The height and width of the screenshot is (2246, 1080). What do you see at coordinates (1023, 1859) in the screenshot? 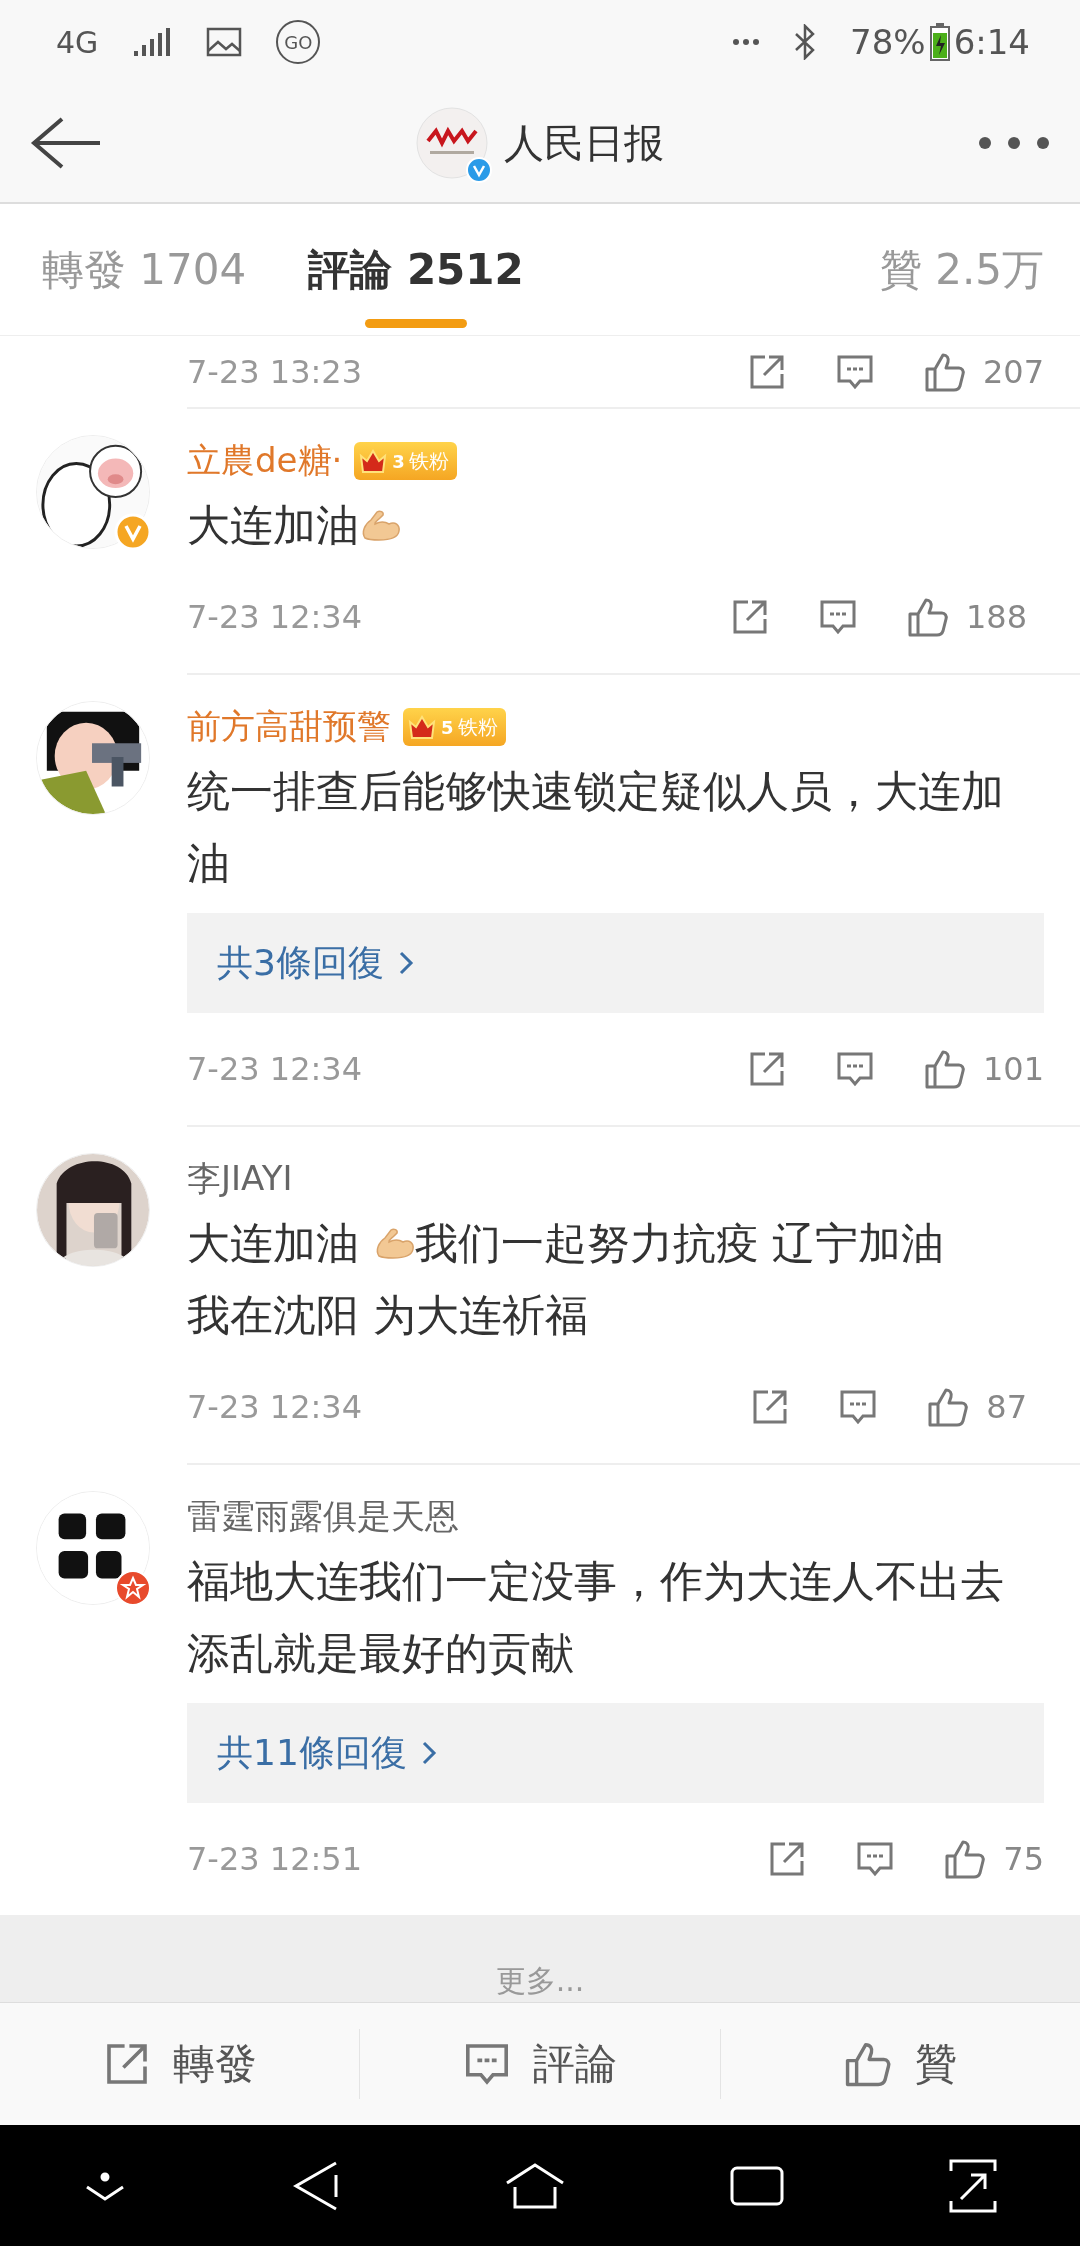
I see `like-count: 75` at bounding box center [1023, 1859].